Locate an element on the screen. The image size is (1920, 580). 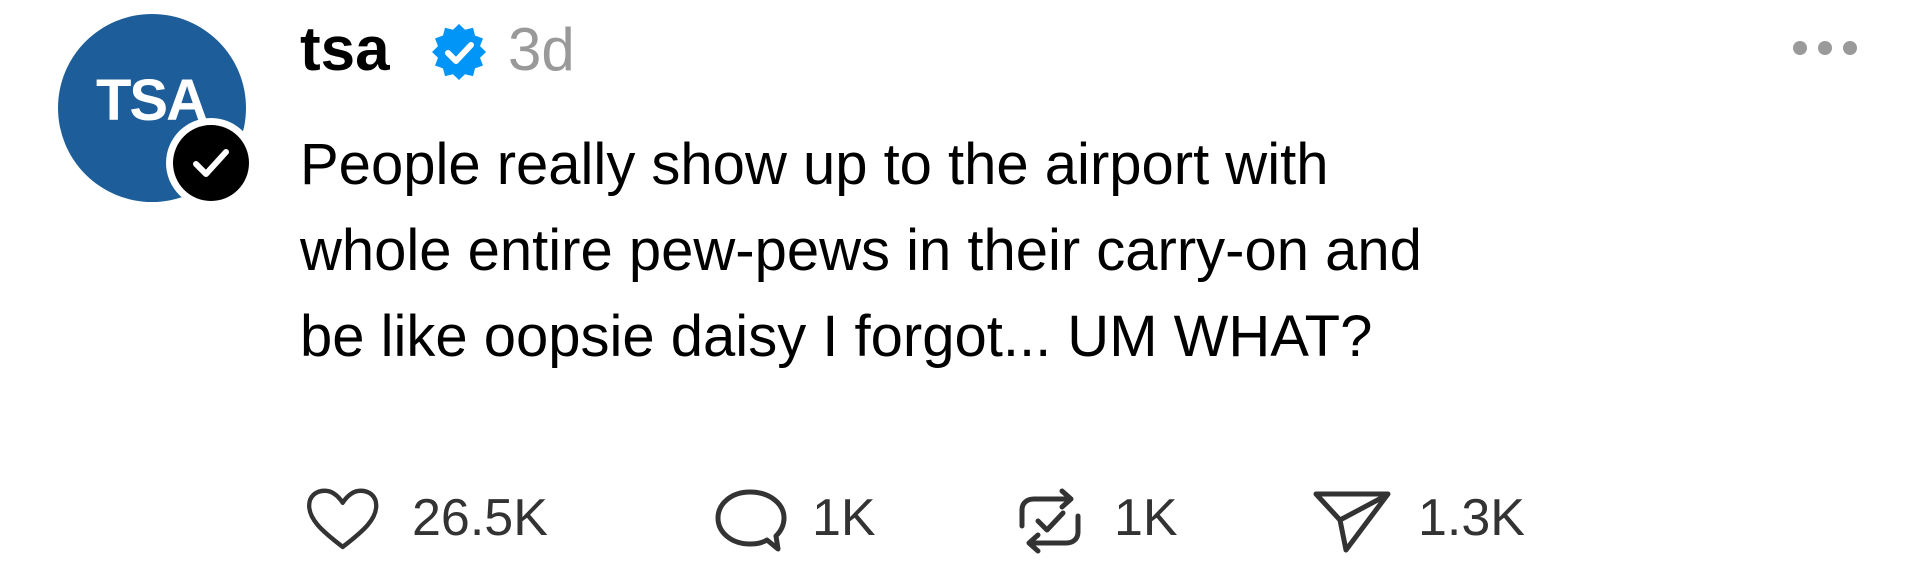
repost-count: 1K is located at coordinates (1146, 518).